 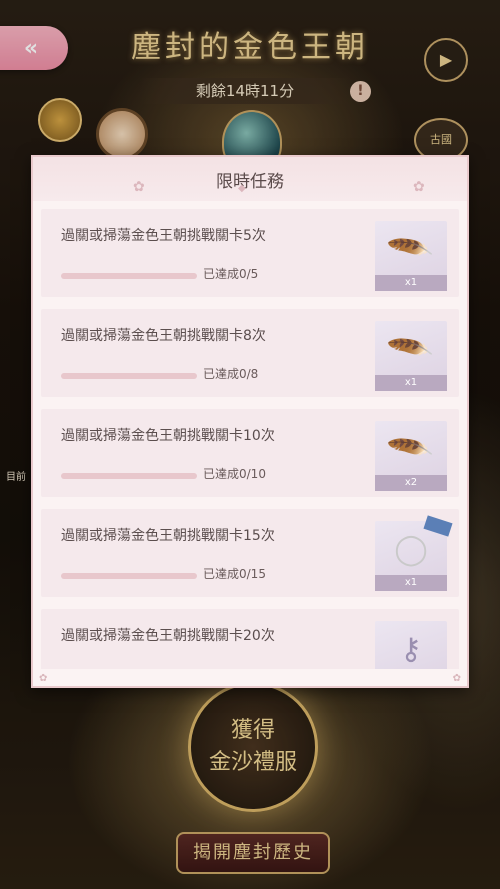 What do you see at coordinates (411, 483) in the screenshot?
I see `reward-quantity: x2` at bounding box center [411, 483].